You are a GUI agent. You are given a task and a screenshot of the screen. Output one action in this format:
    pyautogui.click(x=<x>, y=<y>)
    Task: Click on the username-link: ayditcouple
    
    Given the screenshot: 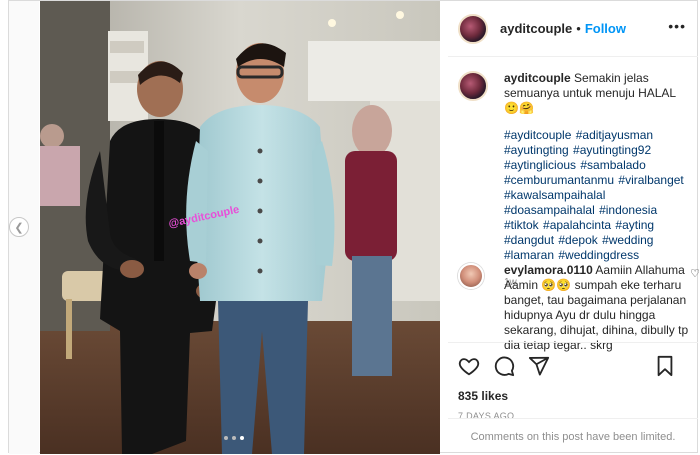 What is the action you would take?
    pyautogui.click(x=536, y=28)
    